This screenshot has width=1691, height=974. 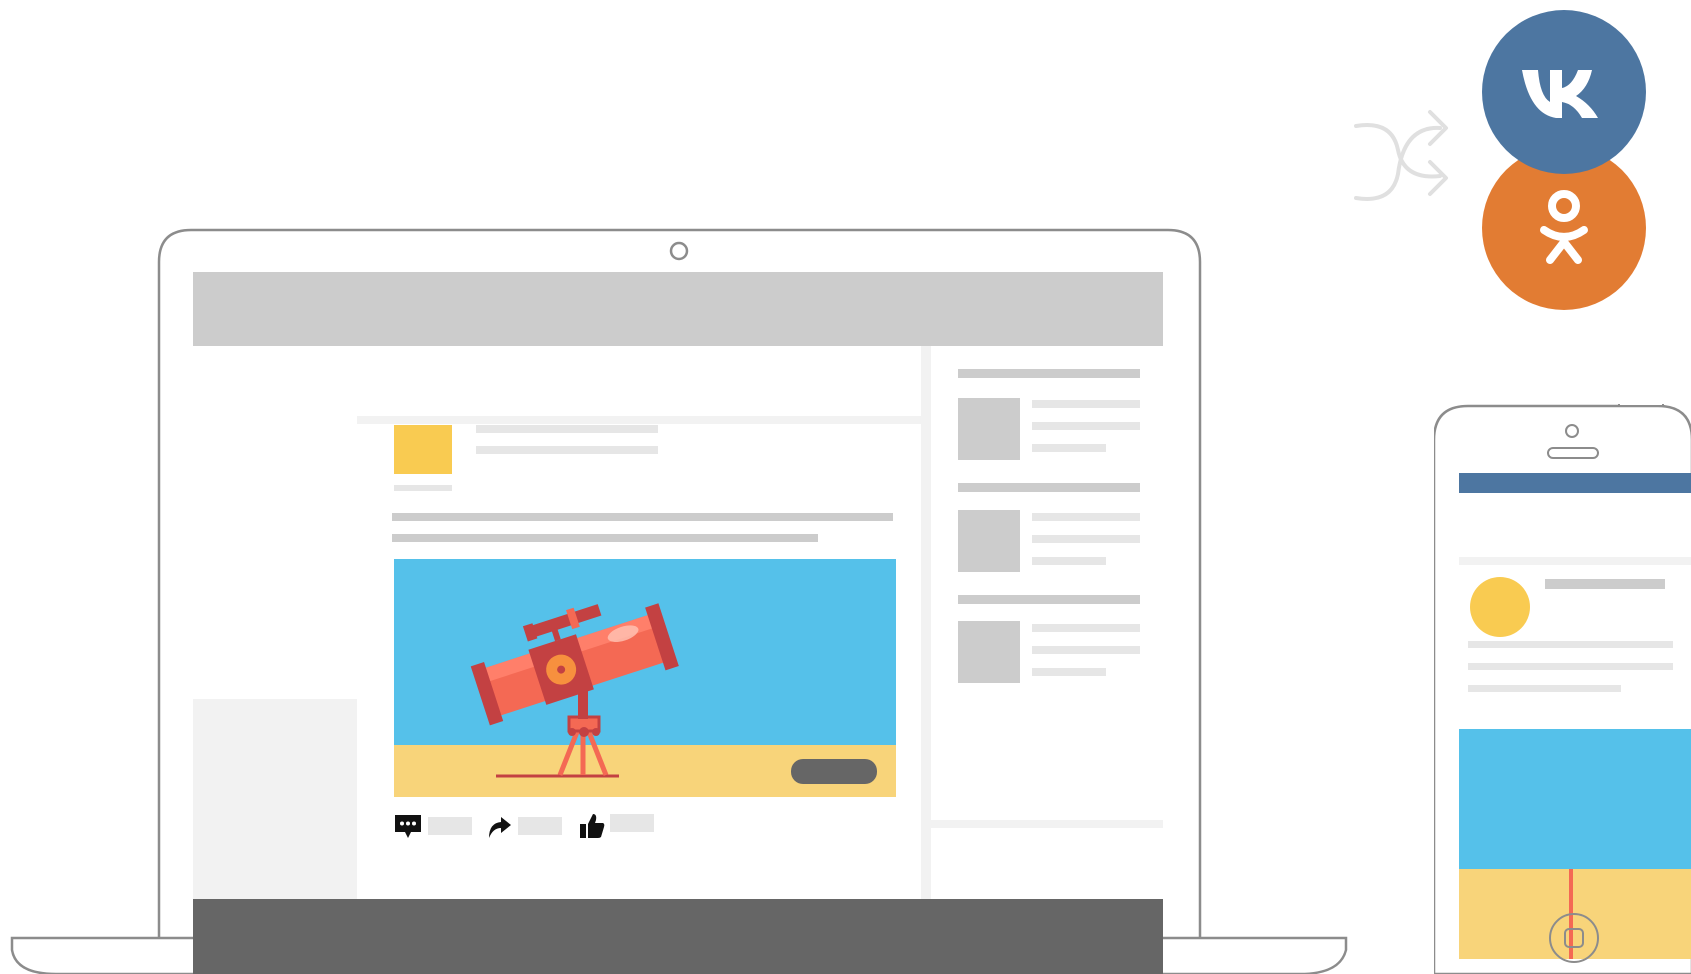 I want to click on like-button, so click(x=618, y=826).